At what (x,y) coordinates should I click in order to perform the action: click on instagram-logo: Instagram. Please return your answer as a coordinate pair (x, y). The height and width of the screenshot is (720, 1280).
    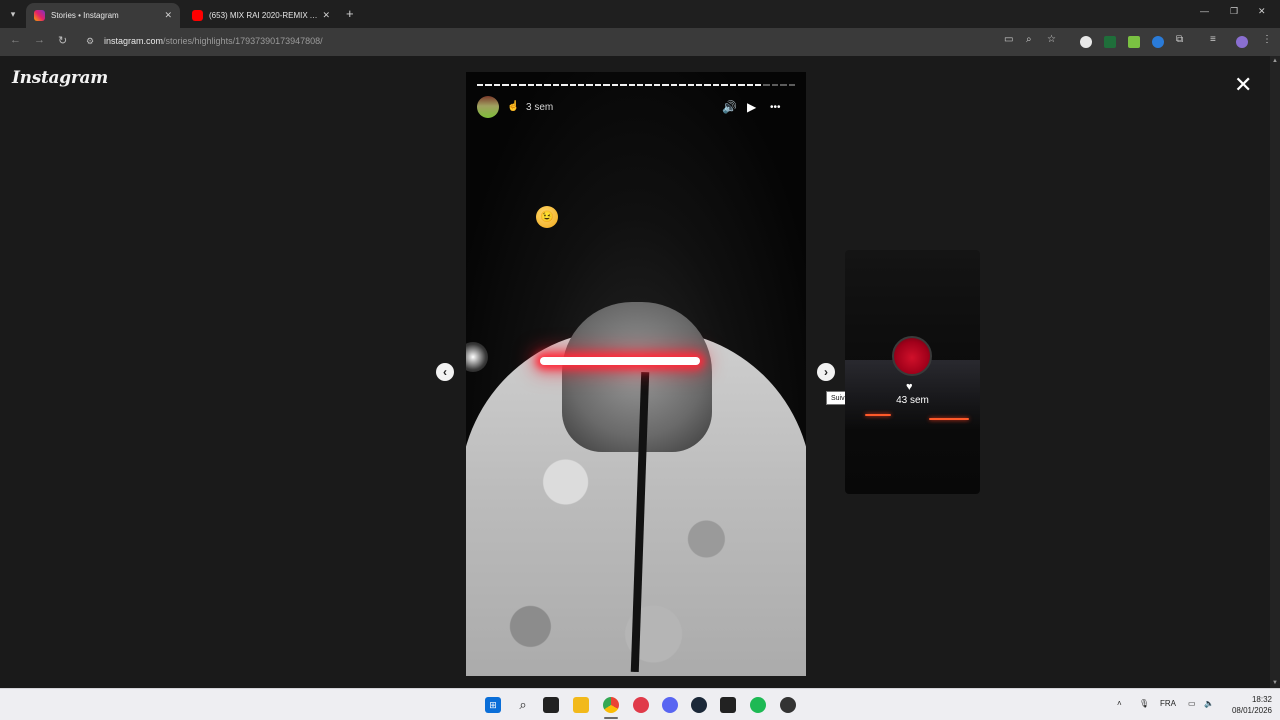
    Looking at the image, I should click on (60, 78).